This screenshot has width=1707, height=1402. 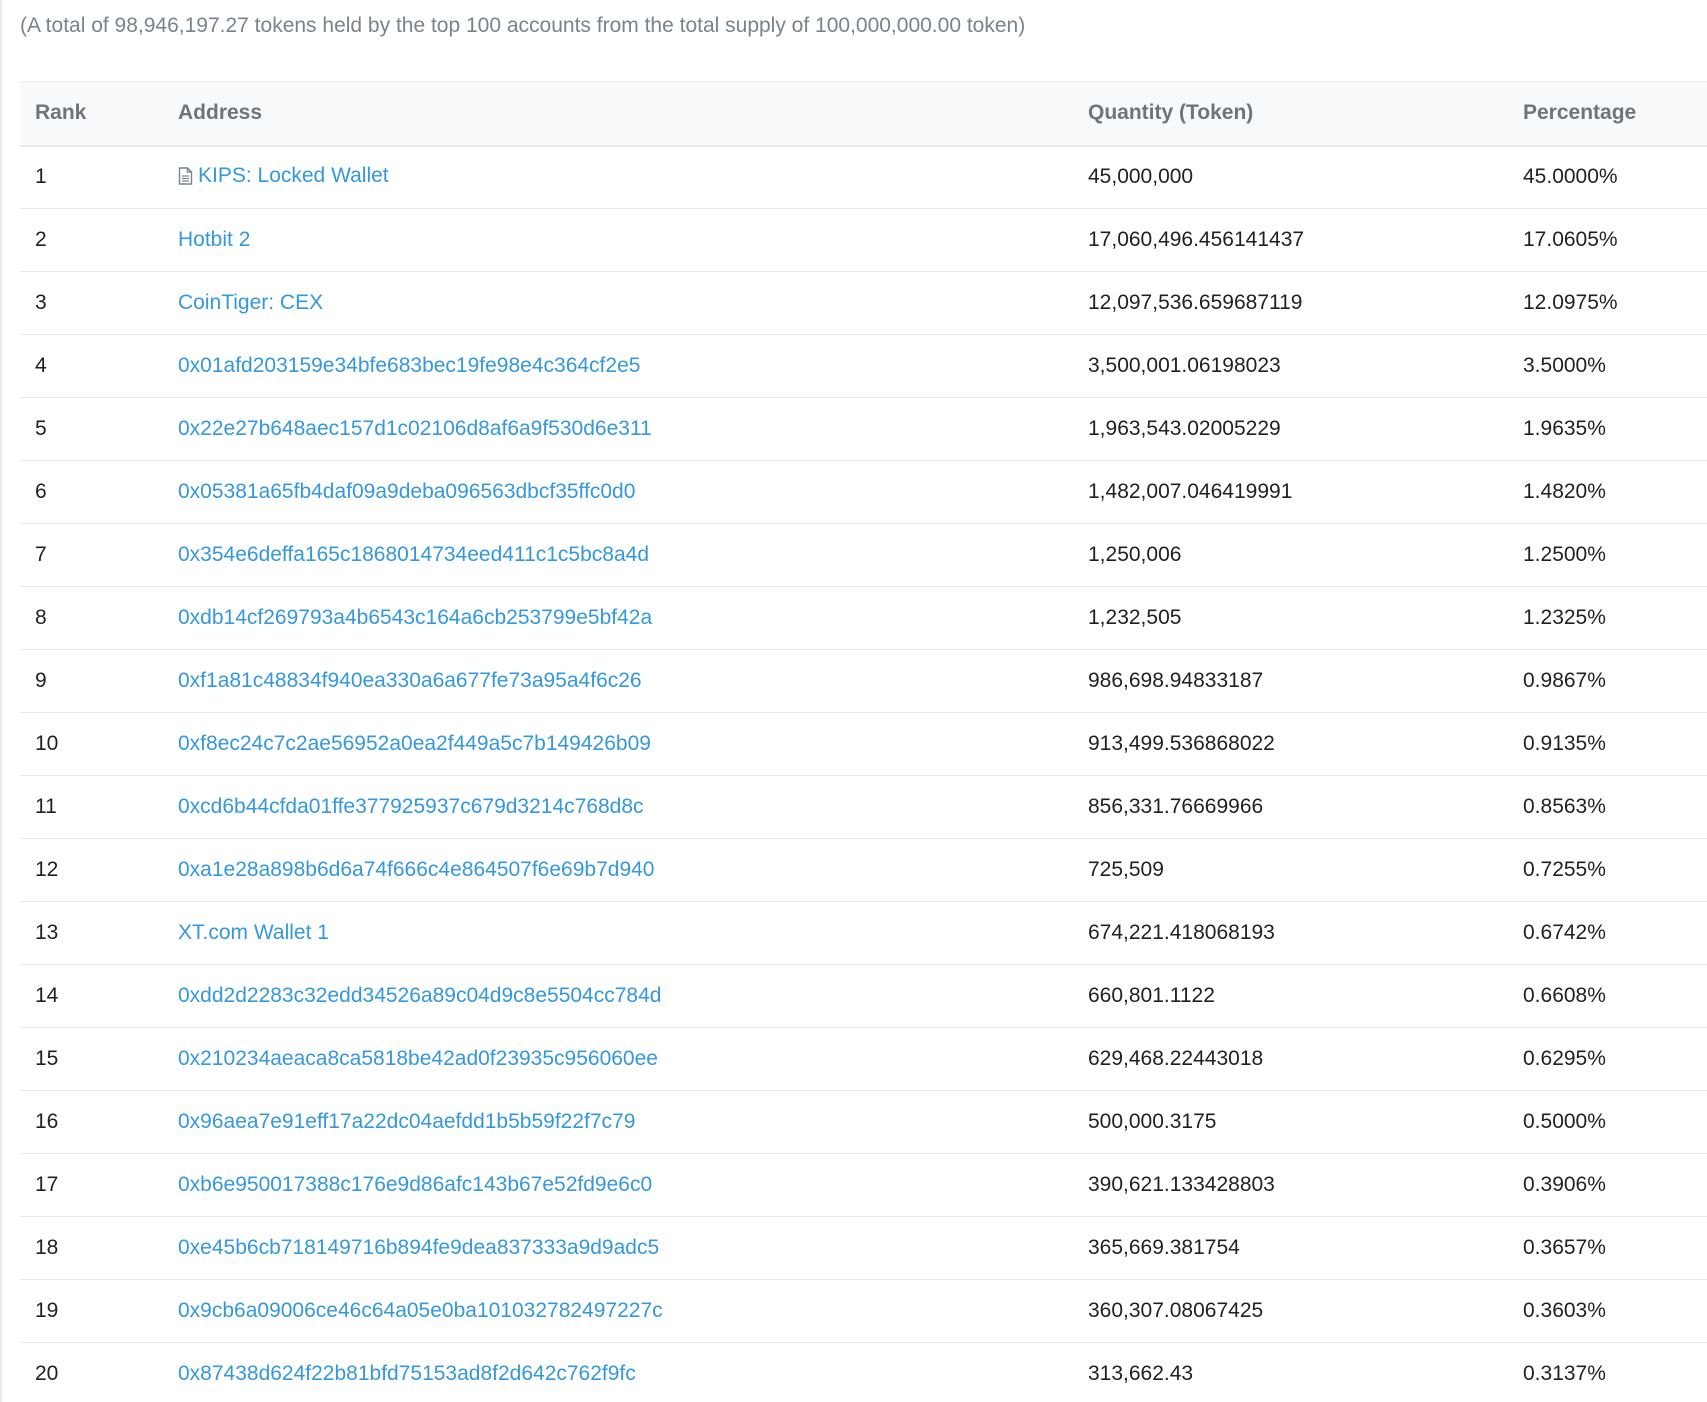 I want to click on left-divider, so click(x=1, y=701).